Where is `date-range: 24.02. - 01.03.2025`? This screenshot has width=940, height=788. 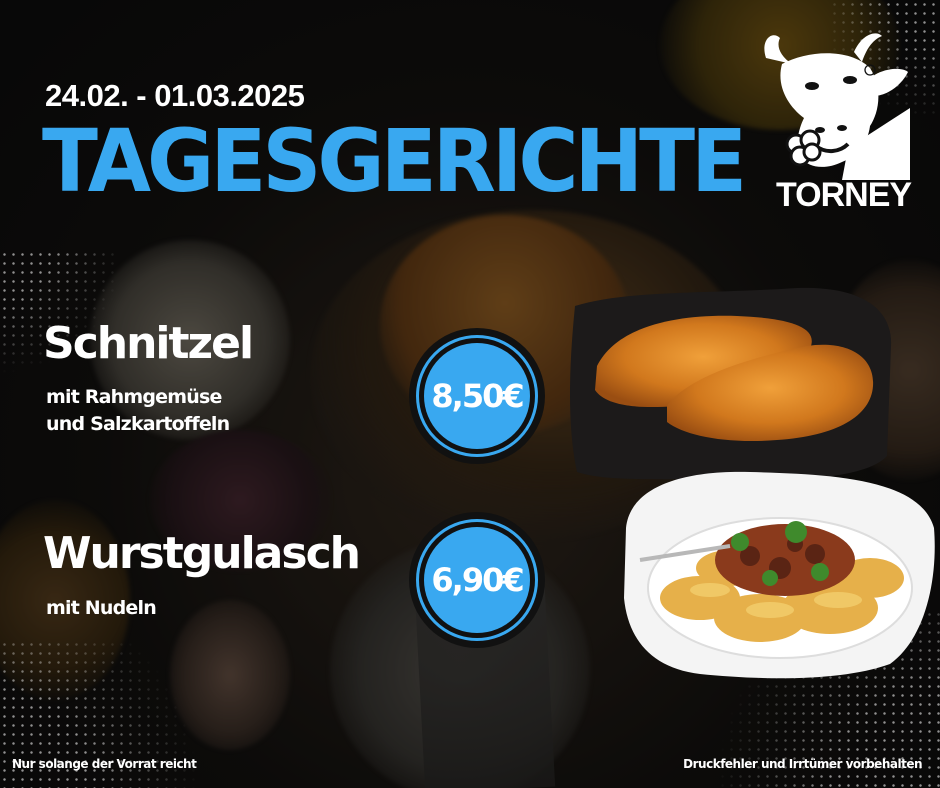 date-range: 24.02. - 01.03.2025 is located at coordinates (175, 95).